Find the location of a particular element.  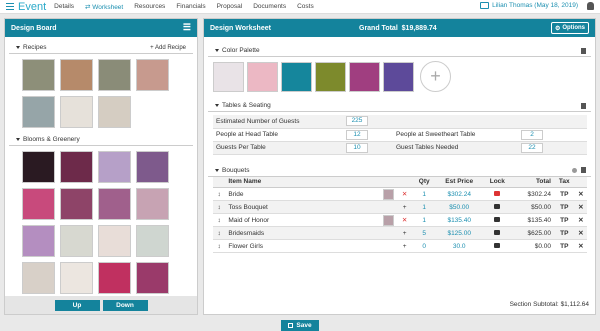

price-input: 30.0 is located at coordinates (459, 246).